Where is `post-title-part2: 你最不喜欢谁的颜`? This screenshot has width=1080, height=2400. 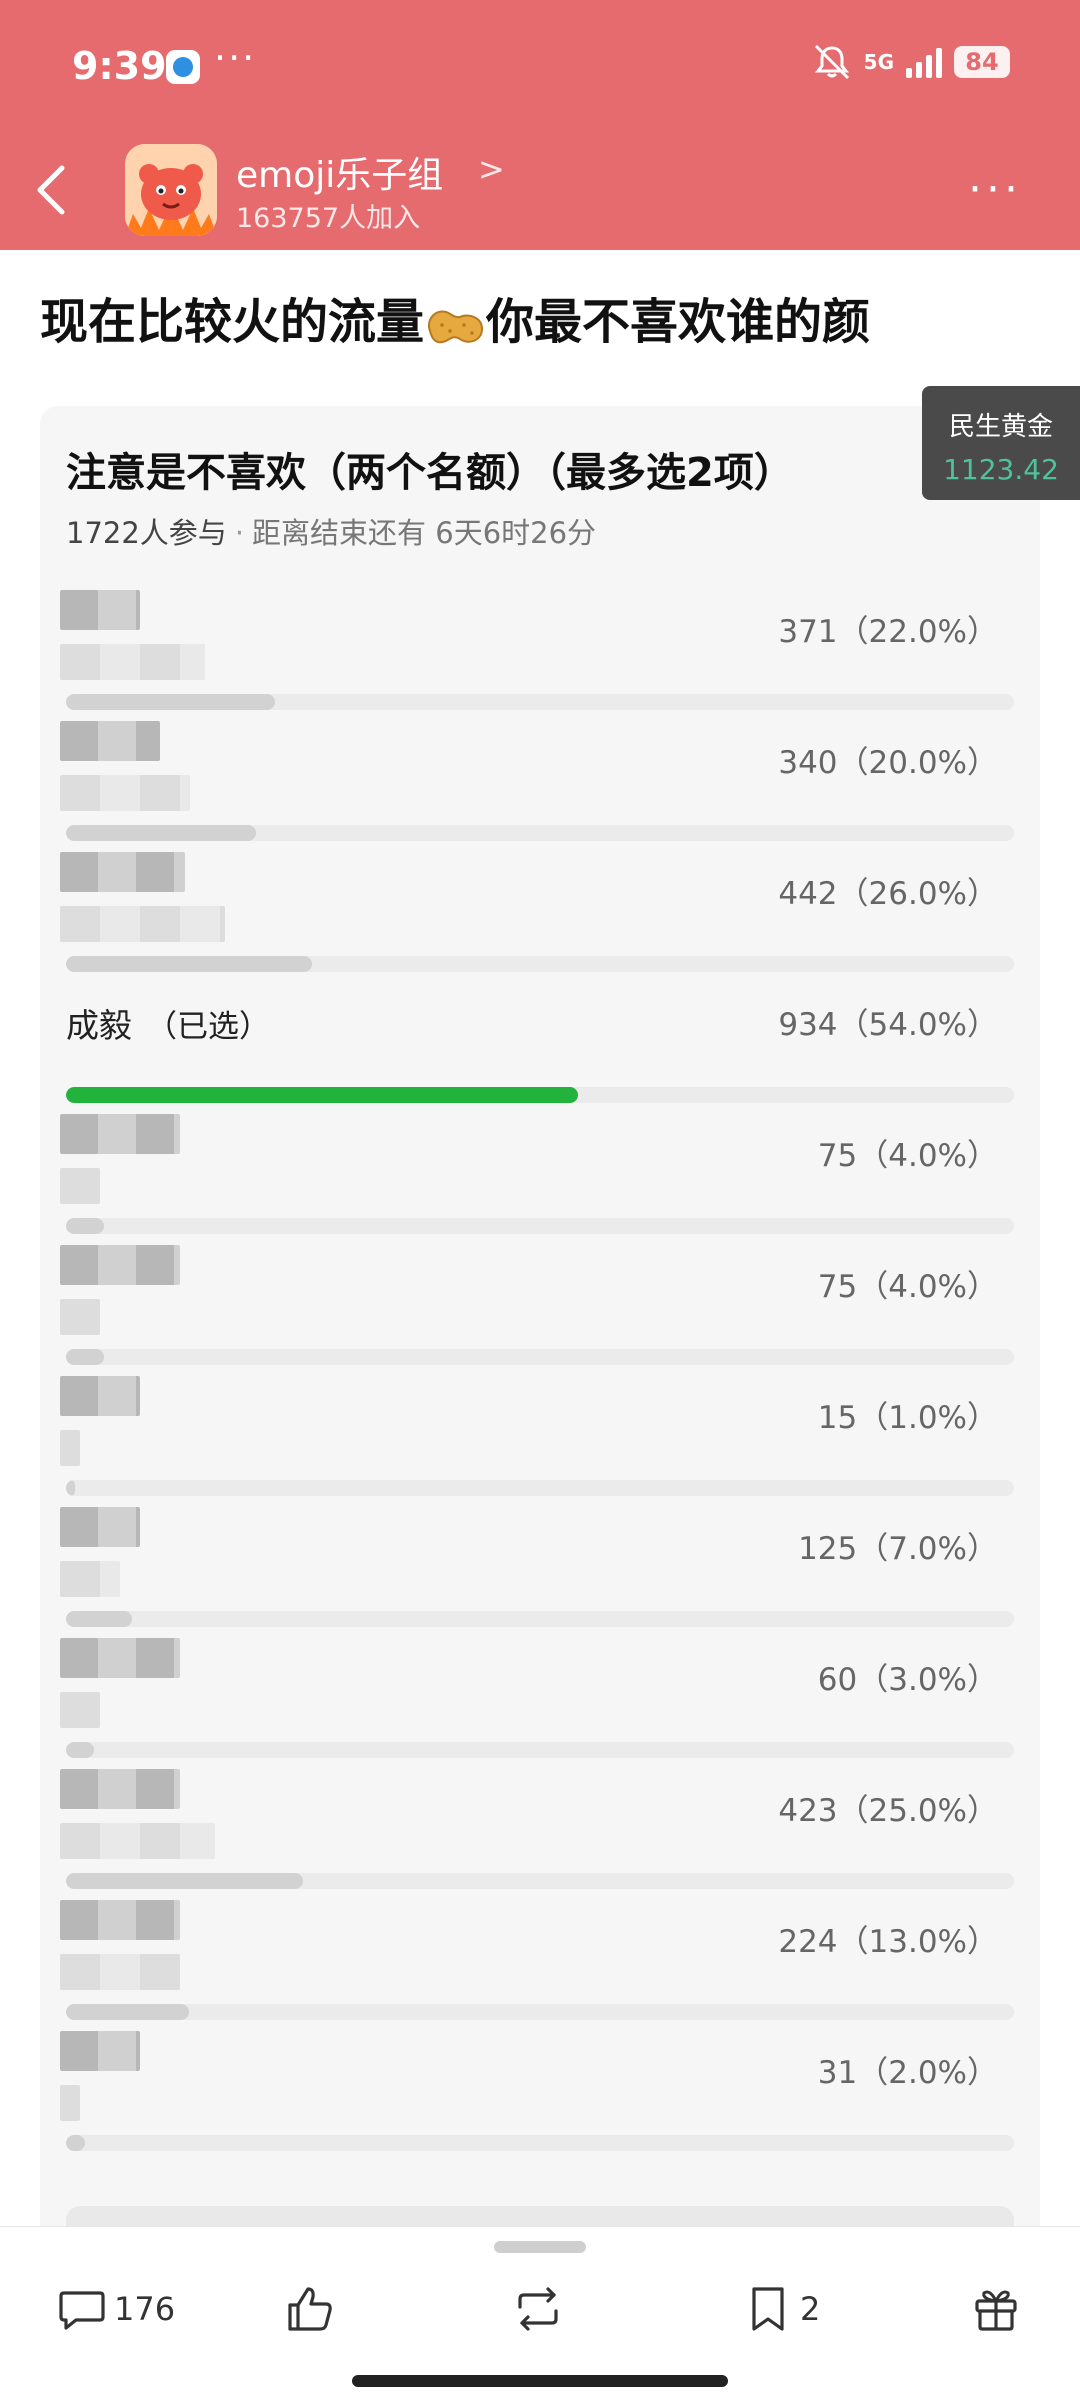 post-title-part2: 你最不喜欢谁的颜 is located at coordinates (678, 322).